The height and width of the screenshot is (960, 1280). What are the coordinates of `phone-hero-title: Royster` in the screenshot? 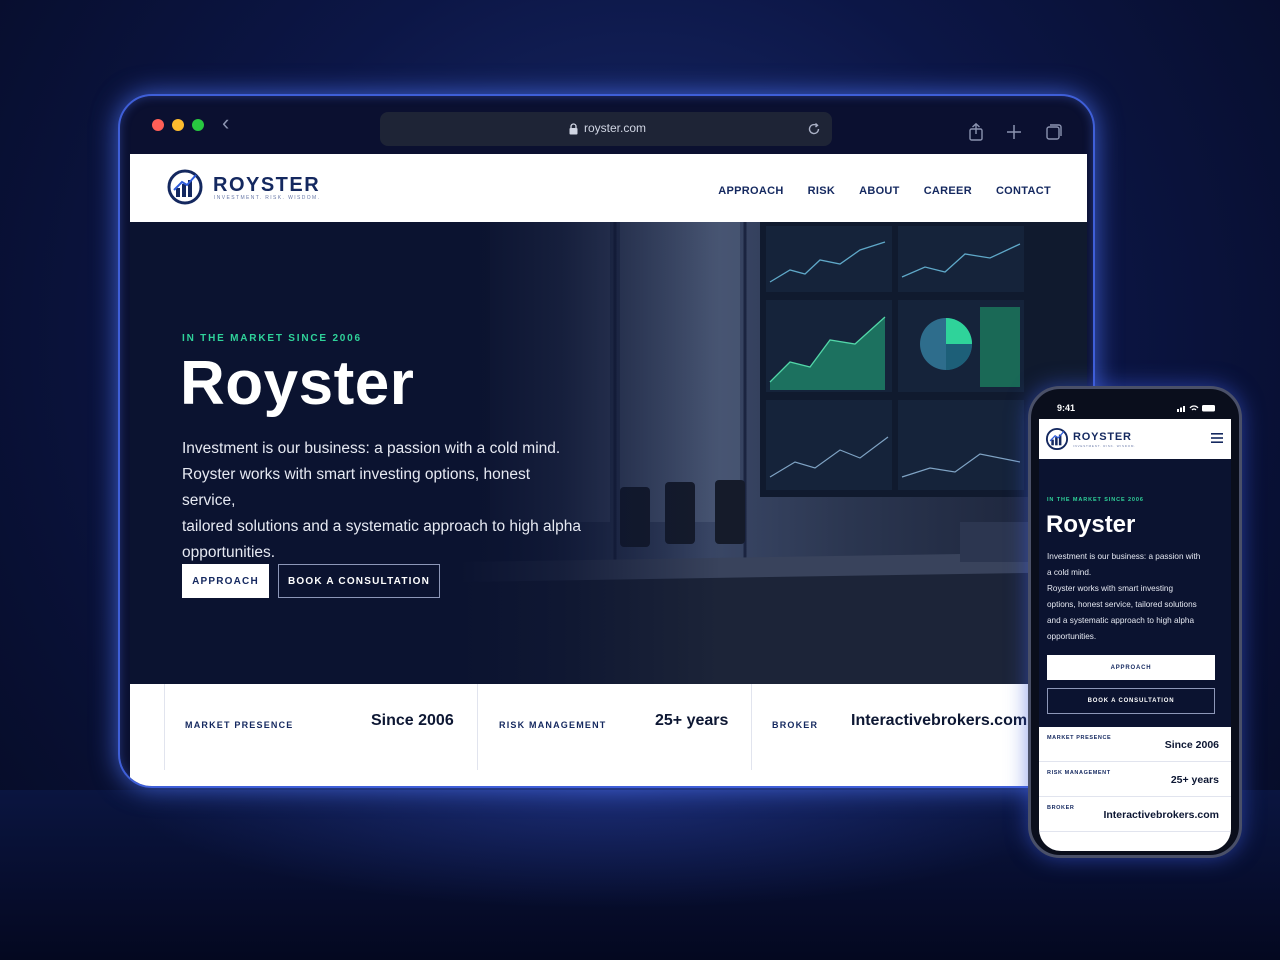 It's located at (1091, 524).